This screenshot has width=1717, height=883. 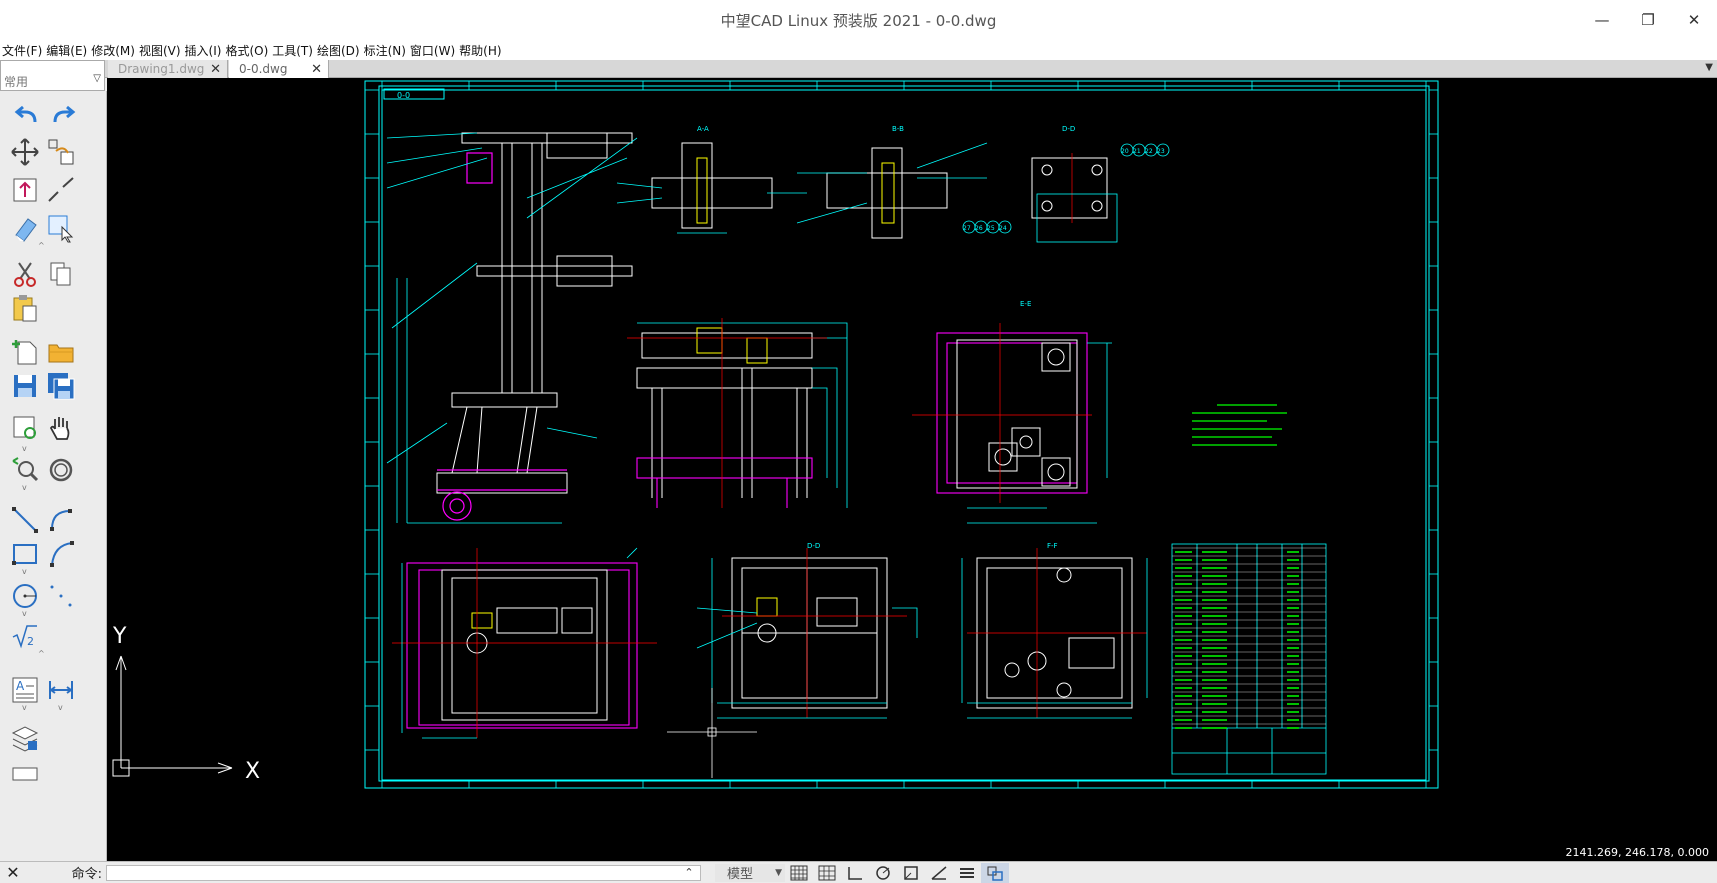 I want to click on chevron-up-icon: ⌃, so click(x=689, y=872).